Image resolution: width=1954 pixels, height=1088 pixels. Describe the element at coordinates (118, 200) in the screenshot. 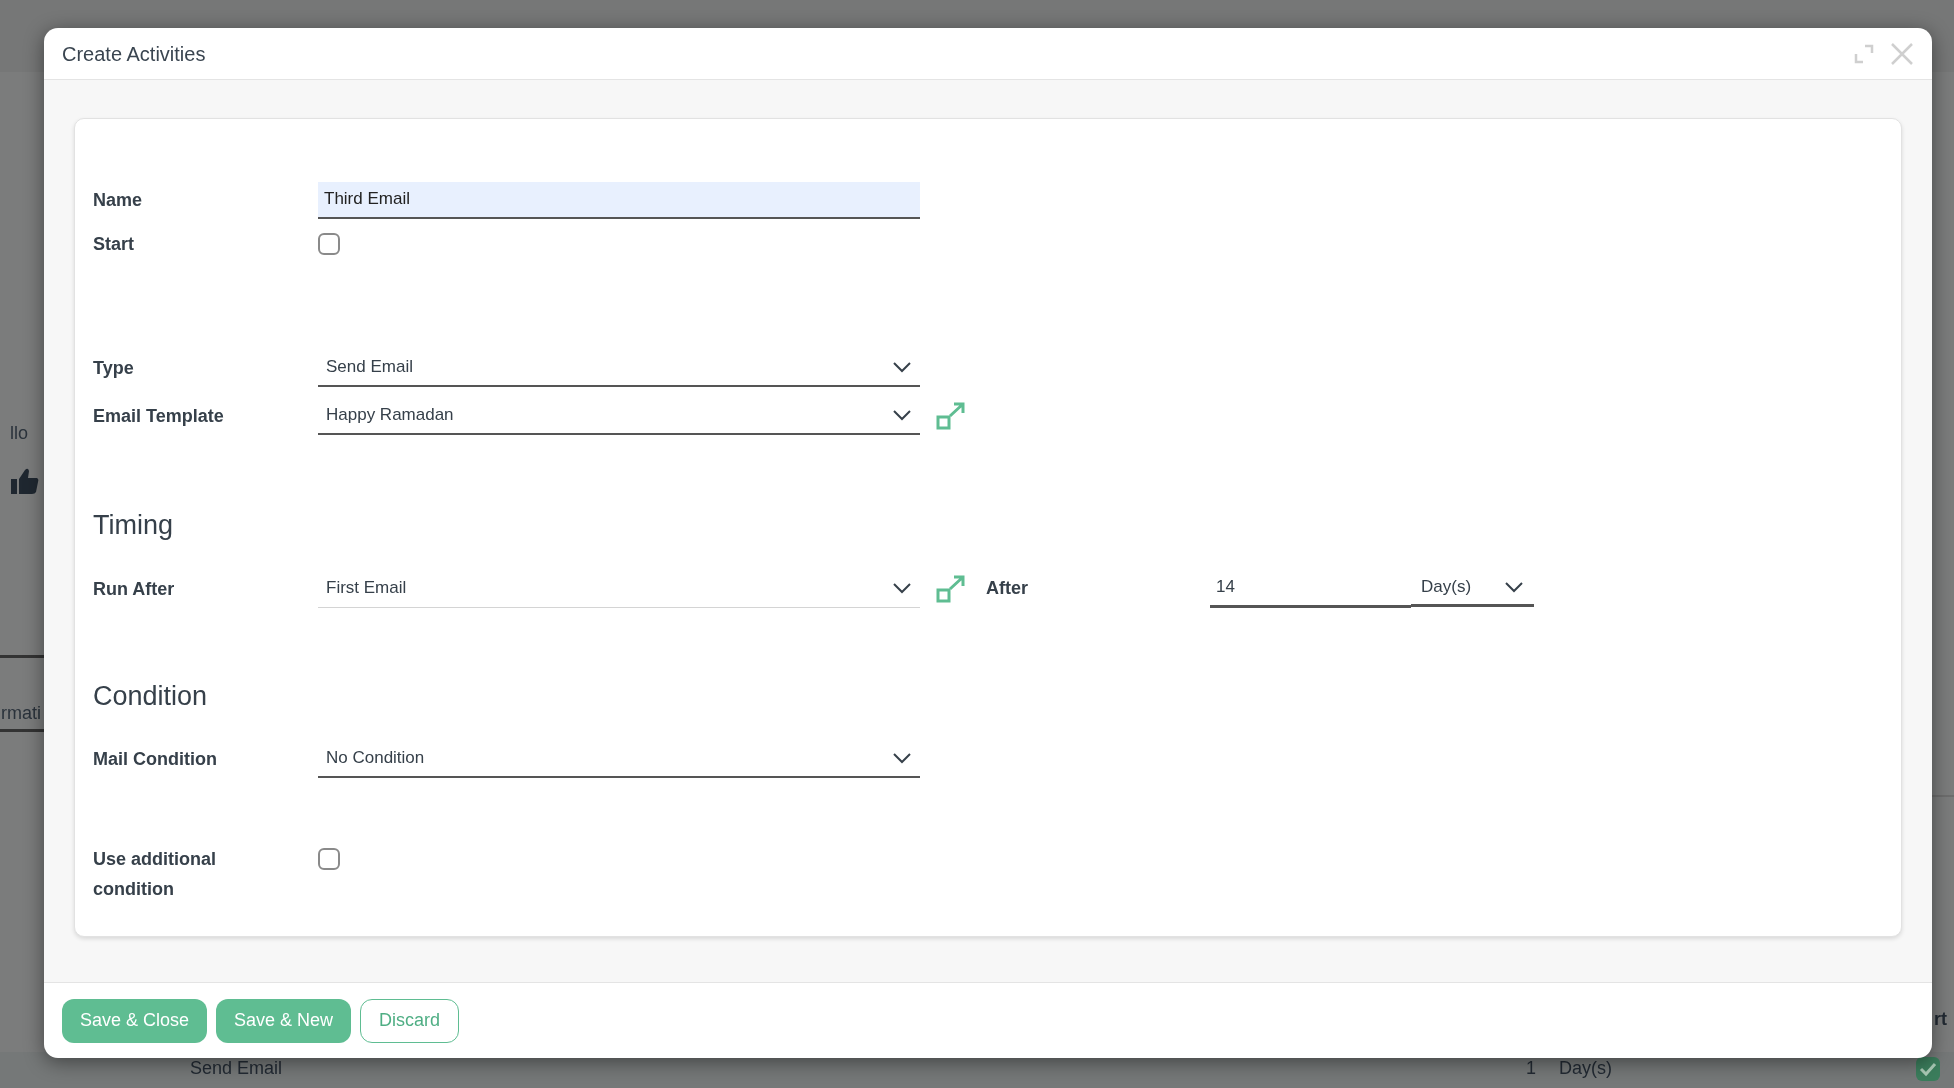

I see `field-label: Name` at that location.